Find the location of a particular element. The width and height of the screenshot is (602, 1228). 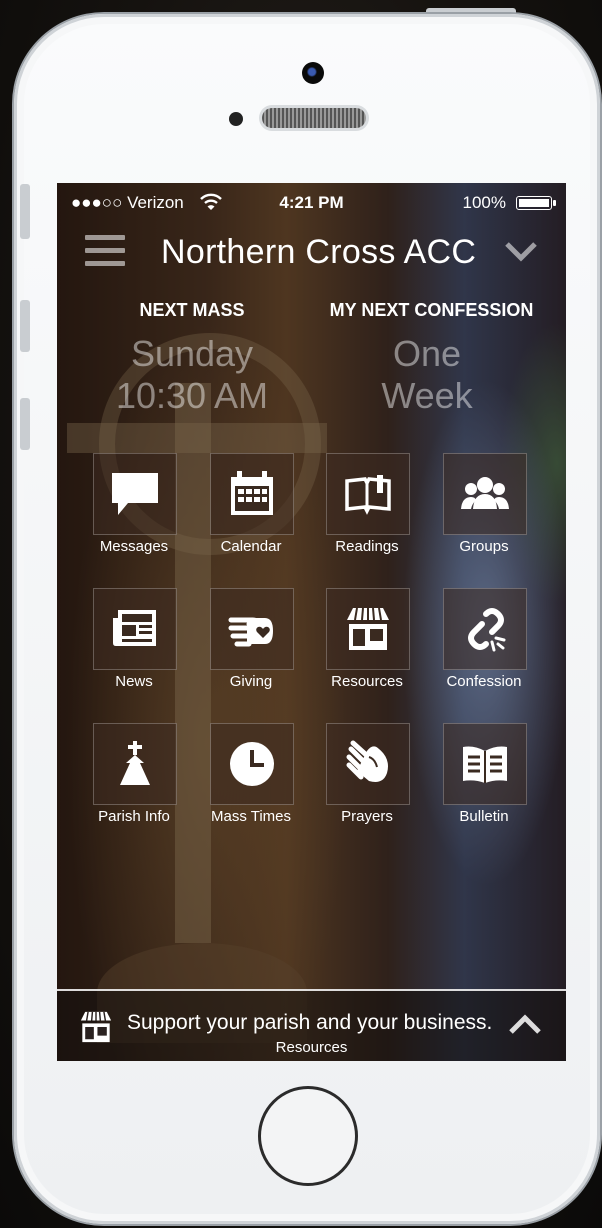

earpiece-speaker is located at coordinates (314, 118).